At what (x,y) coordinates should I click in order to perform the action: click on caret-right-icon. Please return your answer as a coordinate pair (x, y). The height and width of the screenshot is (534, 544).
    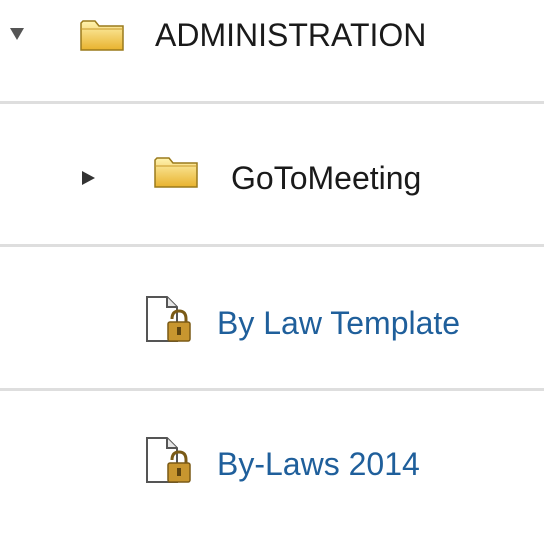
    Looking at the image, I should click on (88, 178).